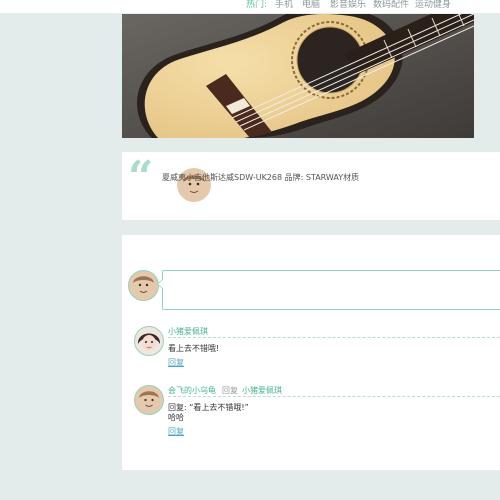  Describe the element at coordinates (261, 177) in the screenshot. I see `quote-text: 夏威夷小吉他斯达威SDW-UK268 品牌: STARWAY材质` at that location.